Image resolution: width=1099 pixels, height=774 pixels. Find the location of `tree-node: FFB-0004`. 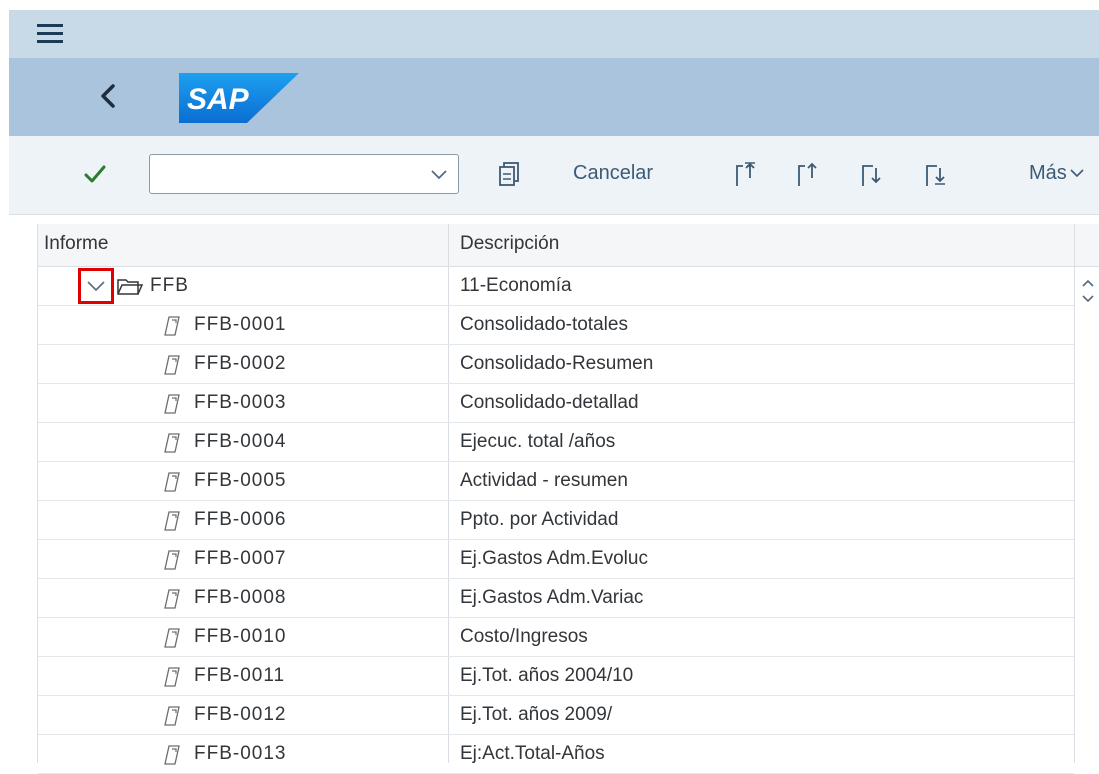

tree-node: FFB-0004 is located at coordinates (224, 442).